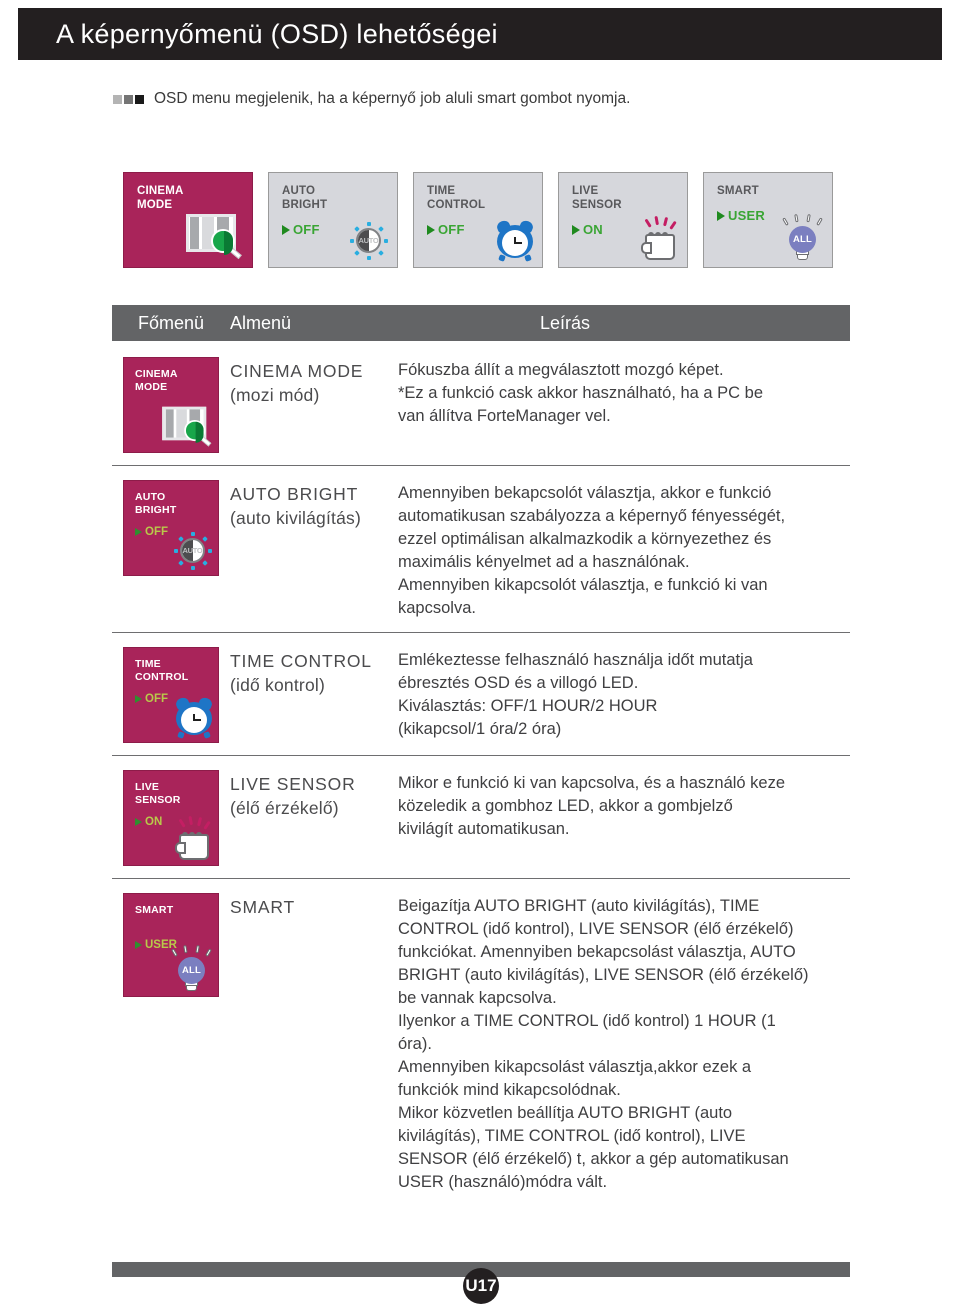 The width and height of the screenshot is (960, 1310). I want to click on page-title-bar: A képernyőmenü (OSD) lehetőségei, so click(480, 34).